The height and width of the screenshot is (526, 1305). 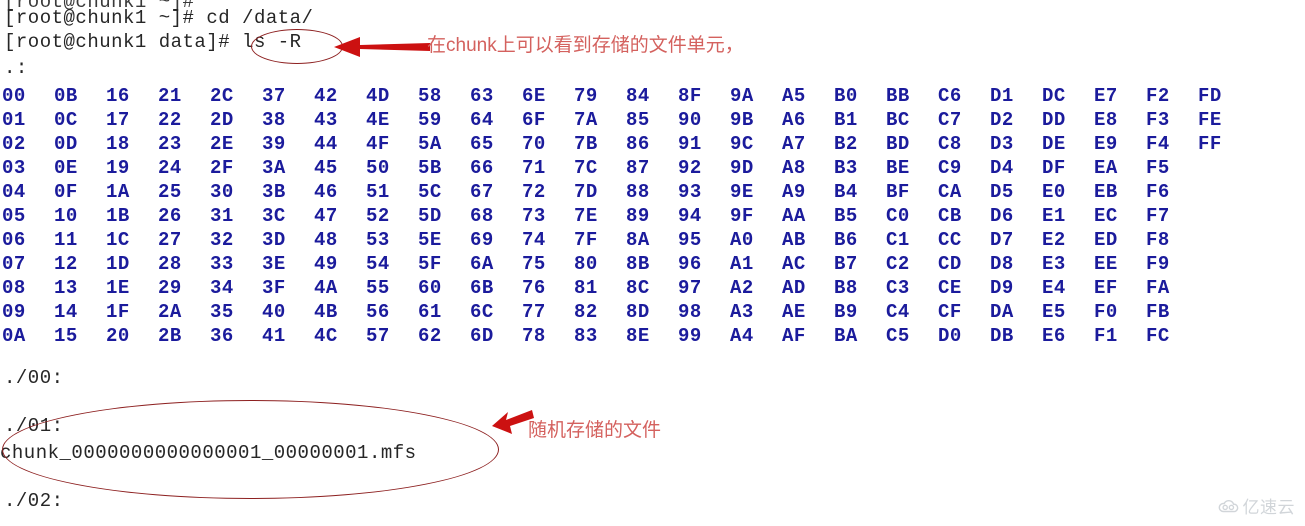 What do you see at coordinates (170, 192) in the screenshot?
I see `hex-dir-cell: 25` at bounding box center [170, 192].